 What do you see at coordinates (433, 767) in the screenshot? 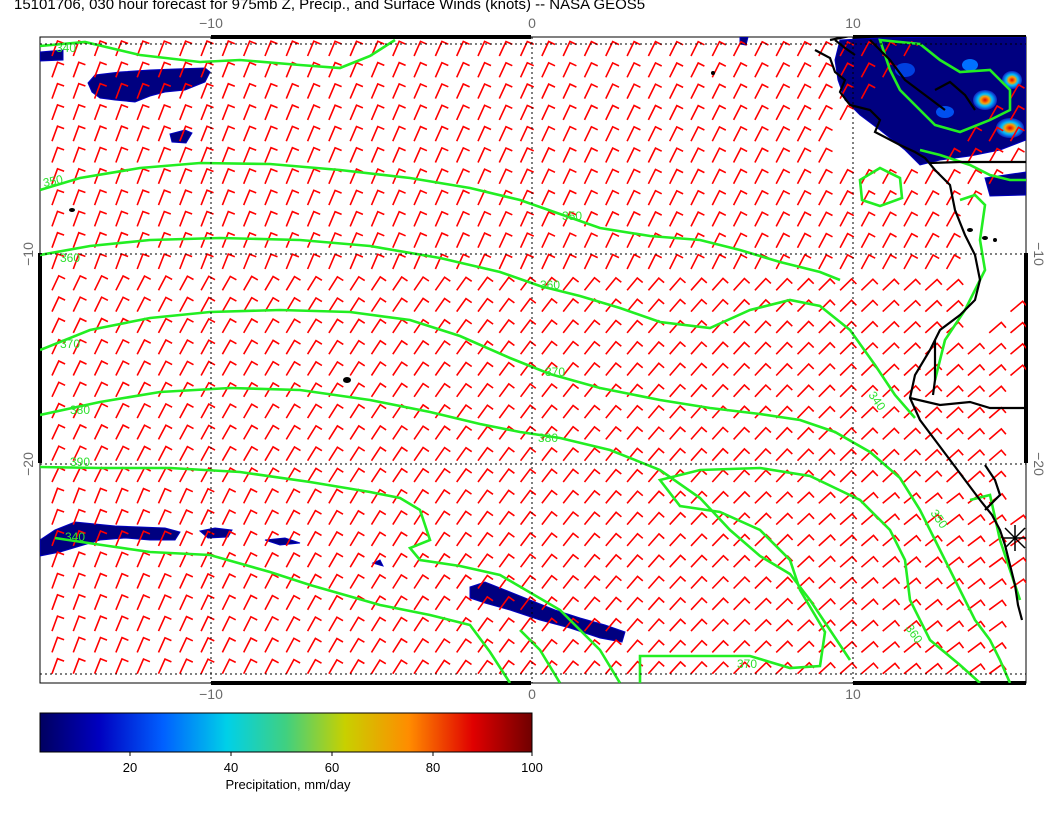
I see `colorbar-tick: 80` at bounding box center [433, 767].